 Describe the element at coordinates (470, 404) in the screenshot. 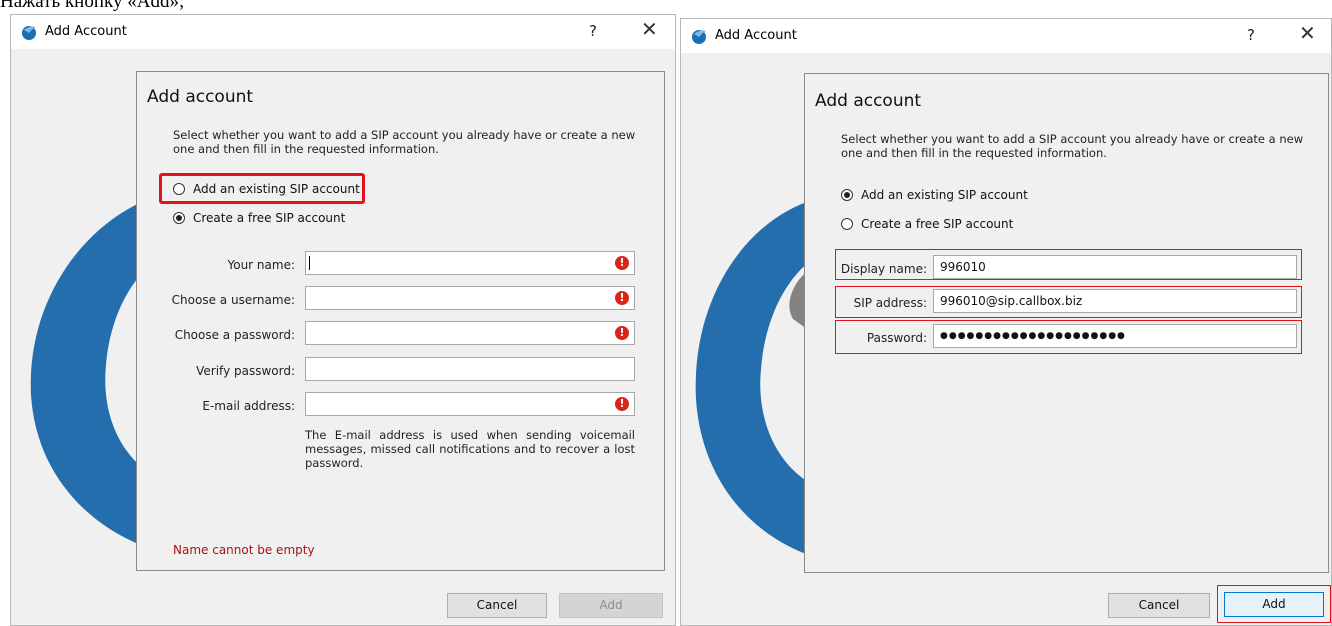

I see `email-input` at that location.